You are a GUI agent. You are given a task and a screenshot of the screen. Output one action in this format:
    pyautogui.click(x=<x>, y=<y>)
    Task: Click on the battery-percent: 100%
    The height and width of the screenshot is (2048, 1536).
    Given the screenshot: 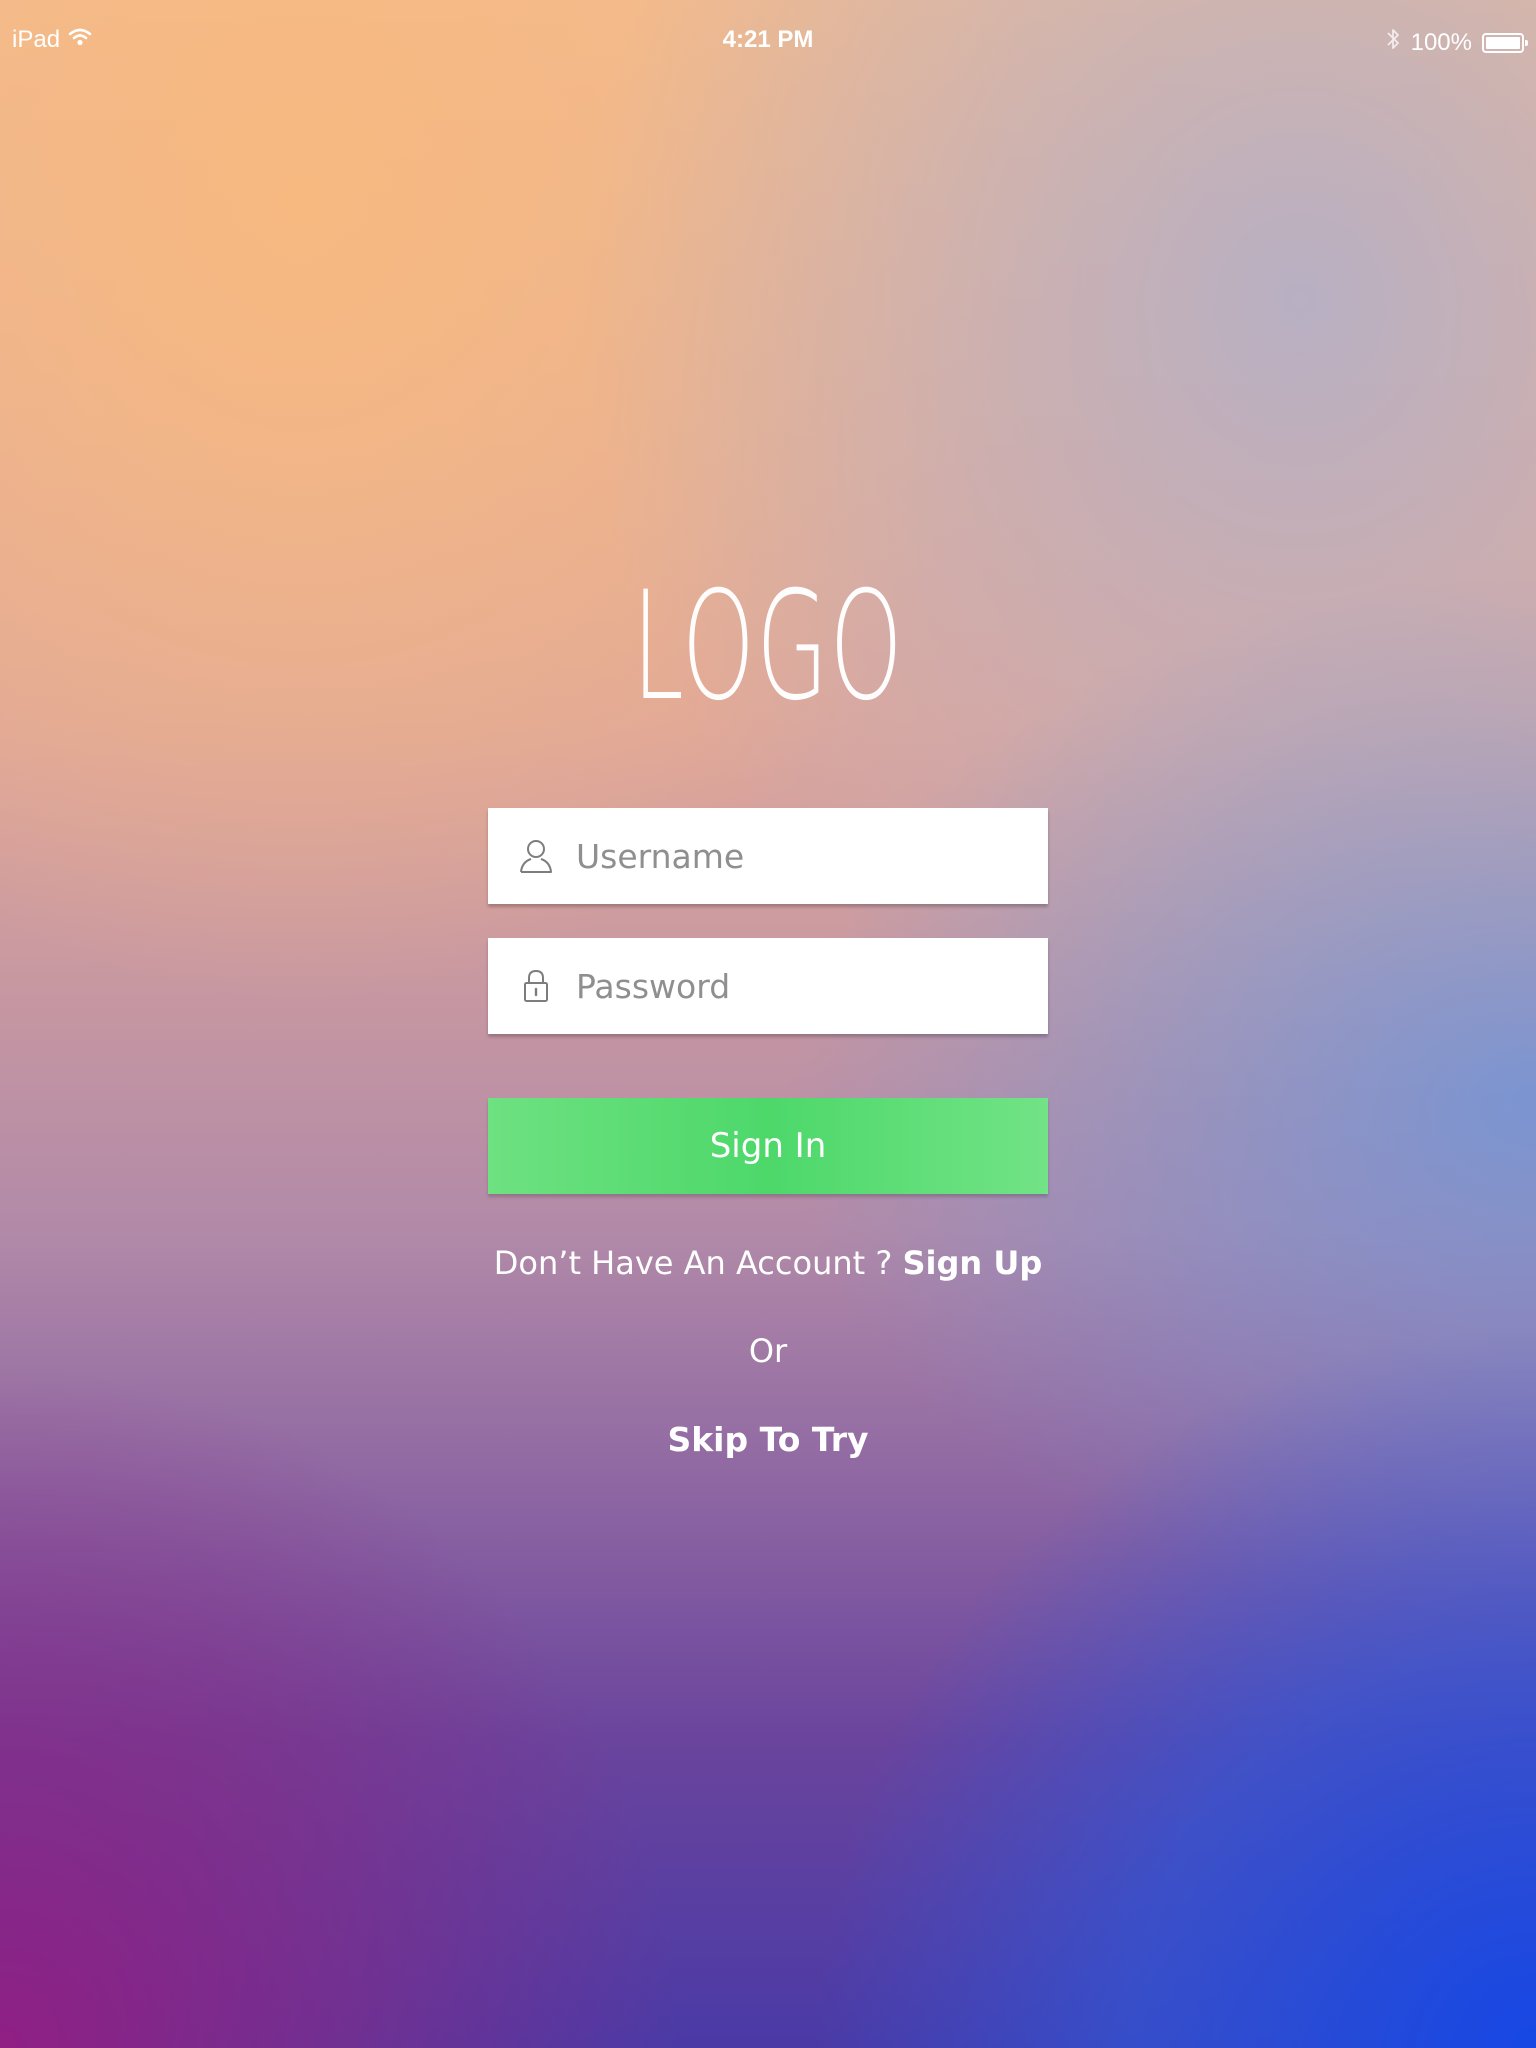 What is the action you would take?
    pyautogui.click(x=1441, y=42)
    